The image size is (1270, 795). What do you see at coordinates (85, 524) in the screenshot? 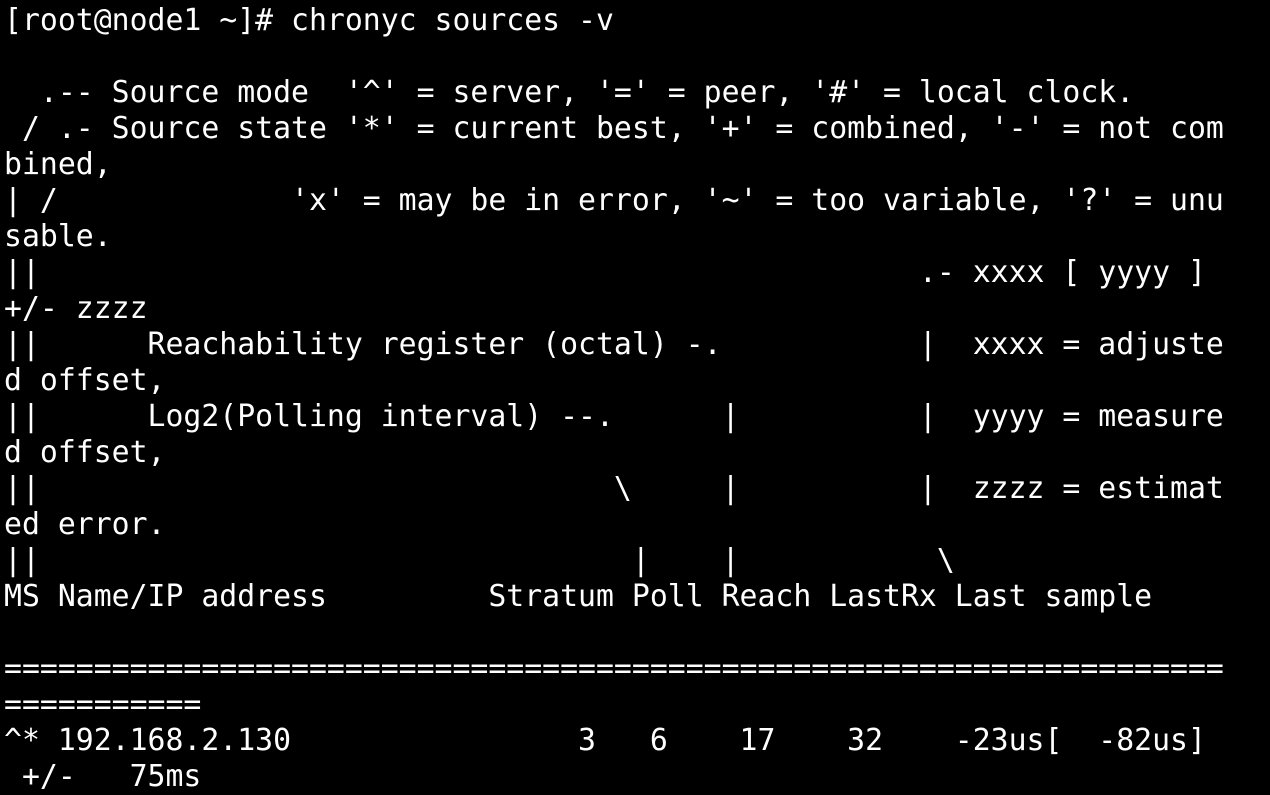
I see `legend-line: ed error.` at bounding box center [85, 524].